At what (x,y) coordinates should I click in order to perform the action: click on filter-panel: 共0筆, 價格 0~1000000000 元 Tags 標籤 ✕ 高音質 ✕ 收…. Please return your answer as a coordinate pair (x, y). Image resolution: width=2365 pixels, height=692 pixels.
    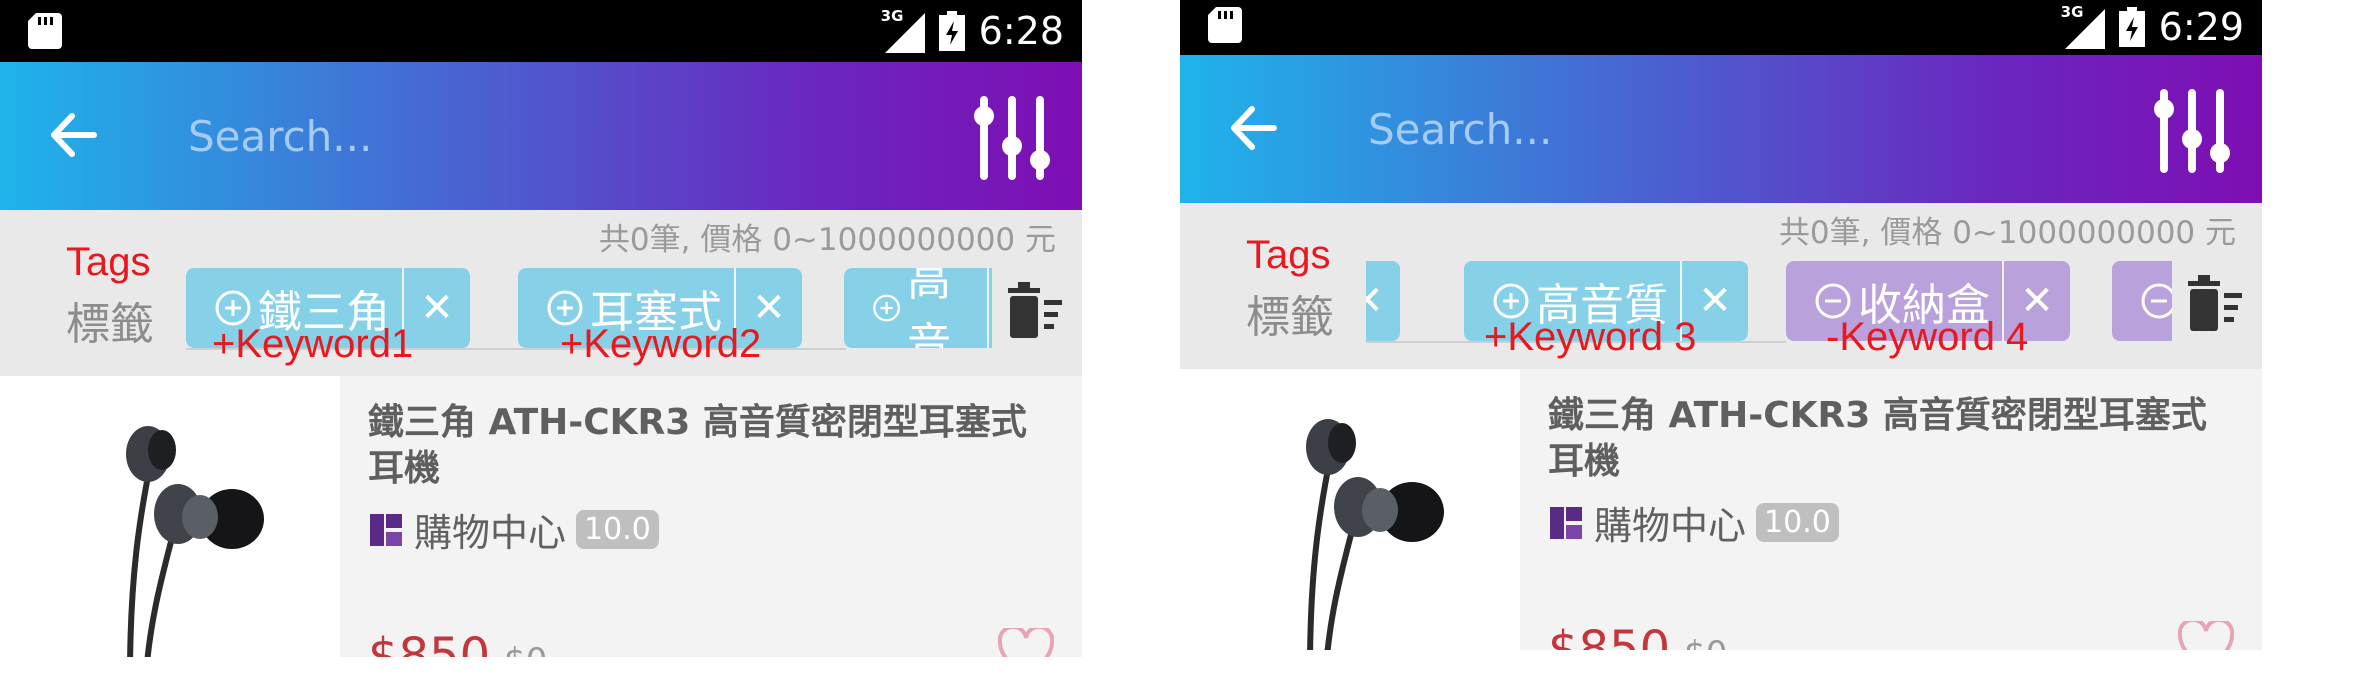
    Looking at the image, I should click on (1721, 286).